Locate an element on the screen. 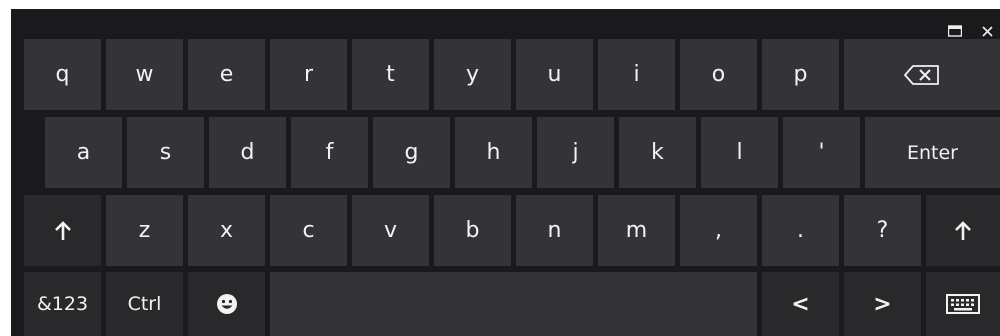  key-label: s is located at coordinates (165, 152).